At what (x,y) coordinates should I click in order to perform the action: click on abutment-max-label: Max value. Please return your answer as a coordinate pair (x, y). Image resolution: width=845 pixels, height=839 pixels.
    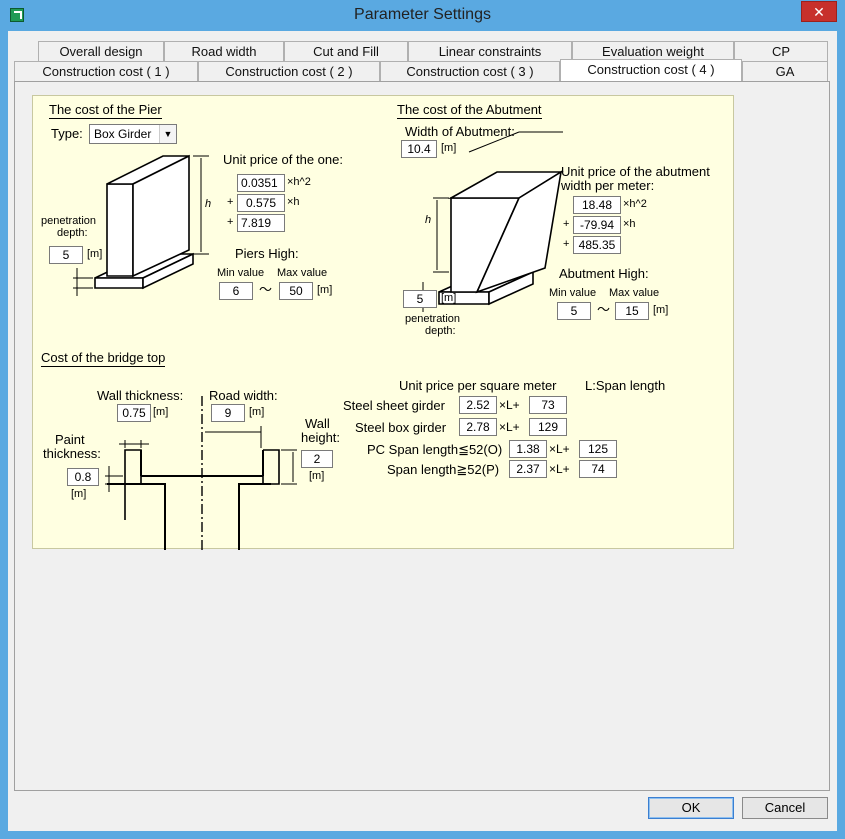
    Looking at the image, I should click on (634, 293).